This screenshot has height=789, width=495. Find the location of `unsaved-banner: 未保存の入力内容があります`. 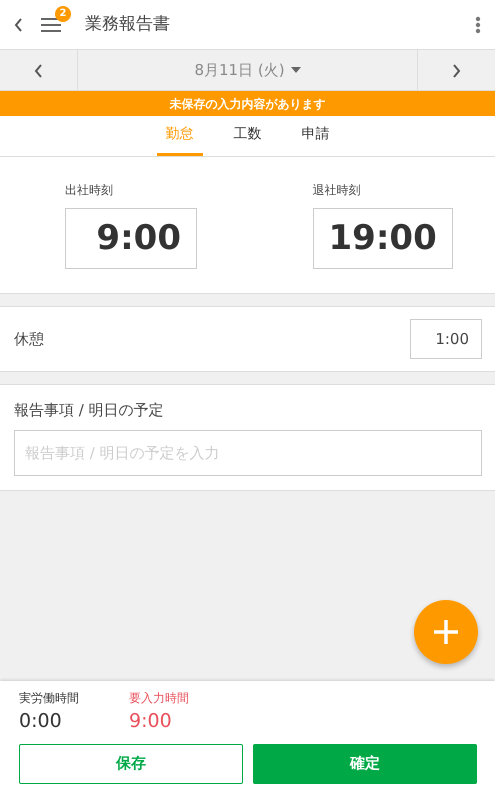

unsaved-banner: 未保存の入力内容があります is located at coordinates (247, 103).